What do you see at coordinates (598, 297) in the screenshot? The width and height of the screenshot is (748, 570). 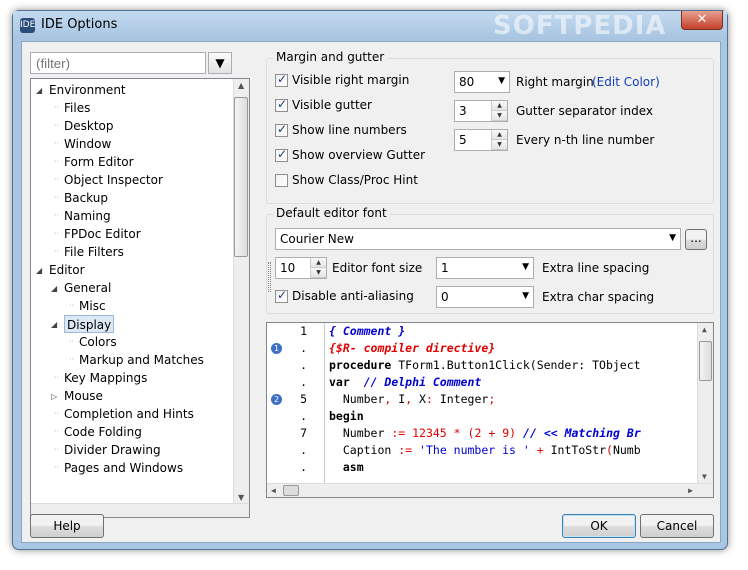 I see `extra-char-spacing-label: Extra char spacing` at bounding box center [598, 297].